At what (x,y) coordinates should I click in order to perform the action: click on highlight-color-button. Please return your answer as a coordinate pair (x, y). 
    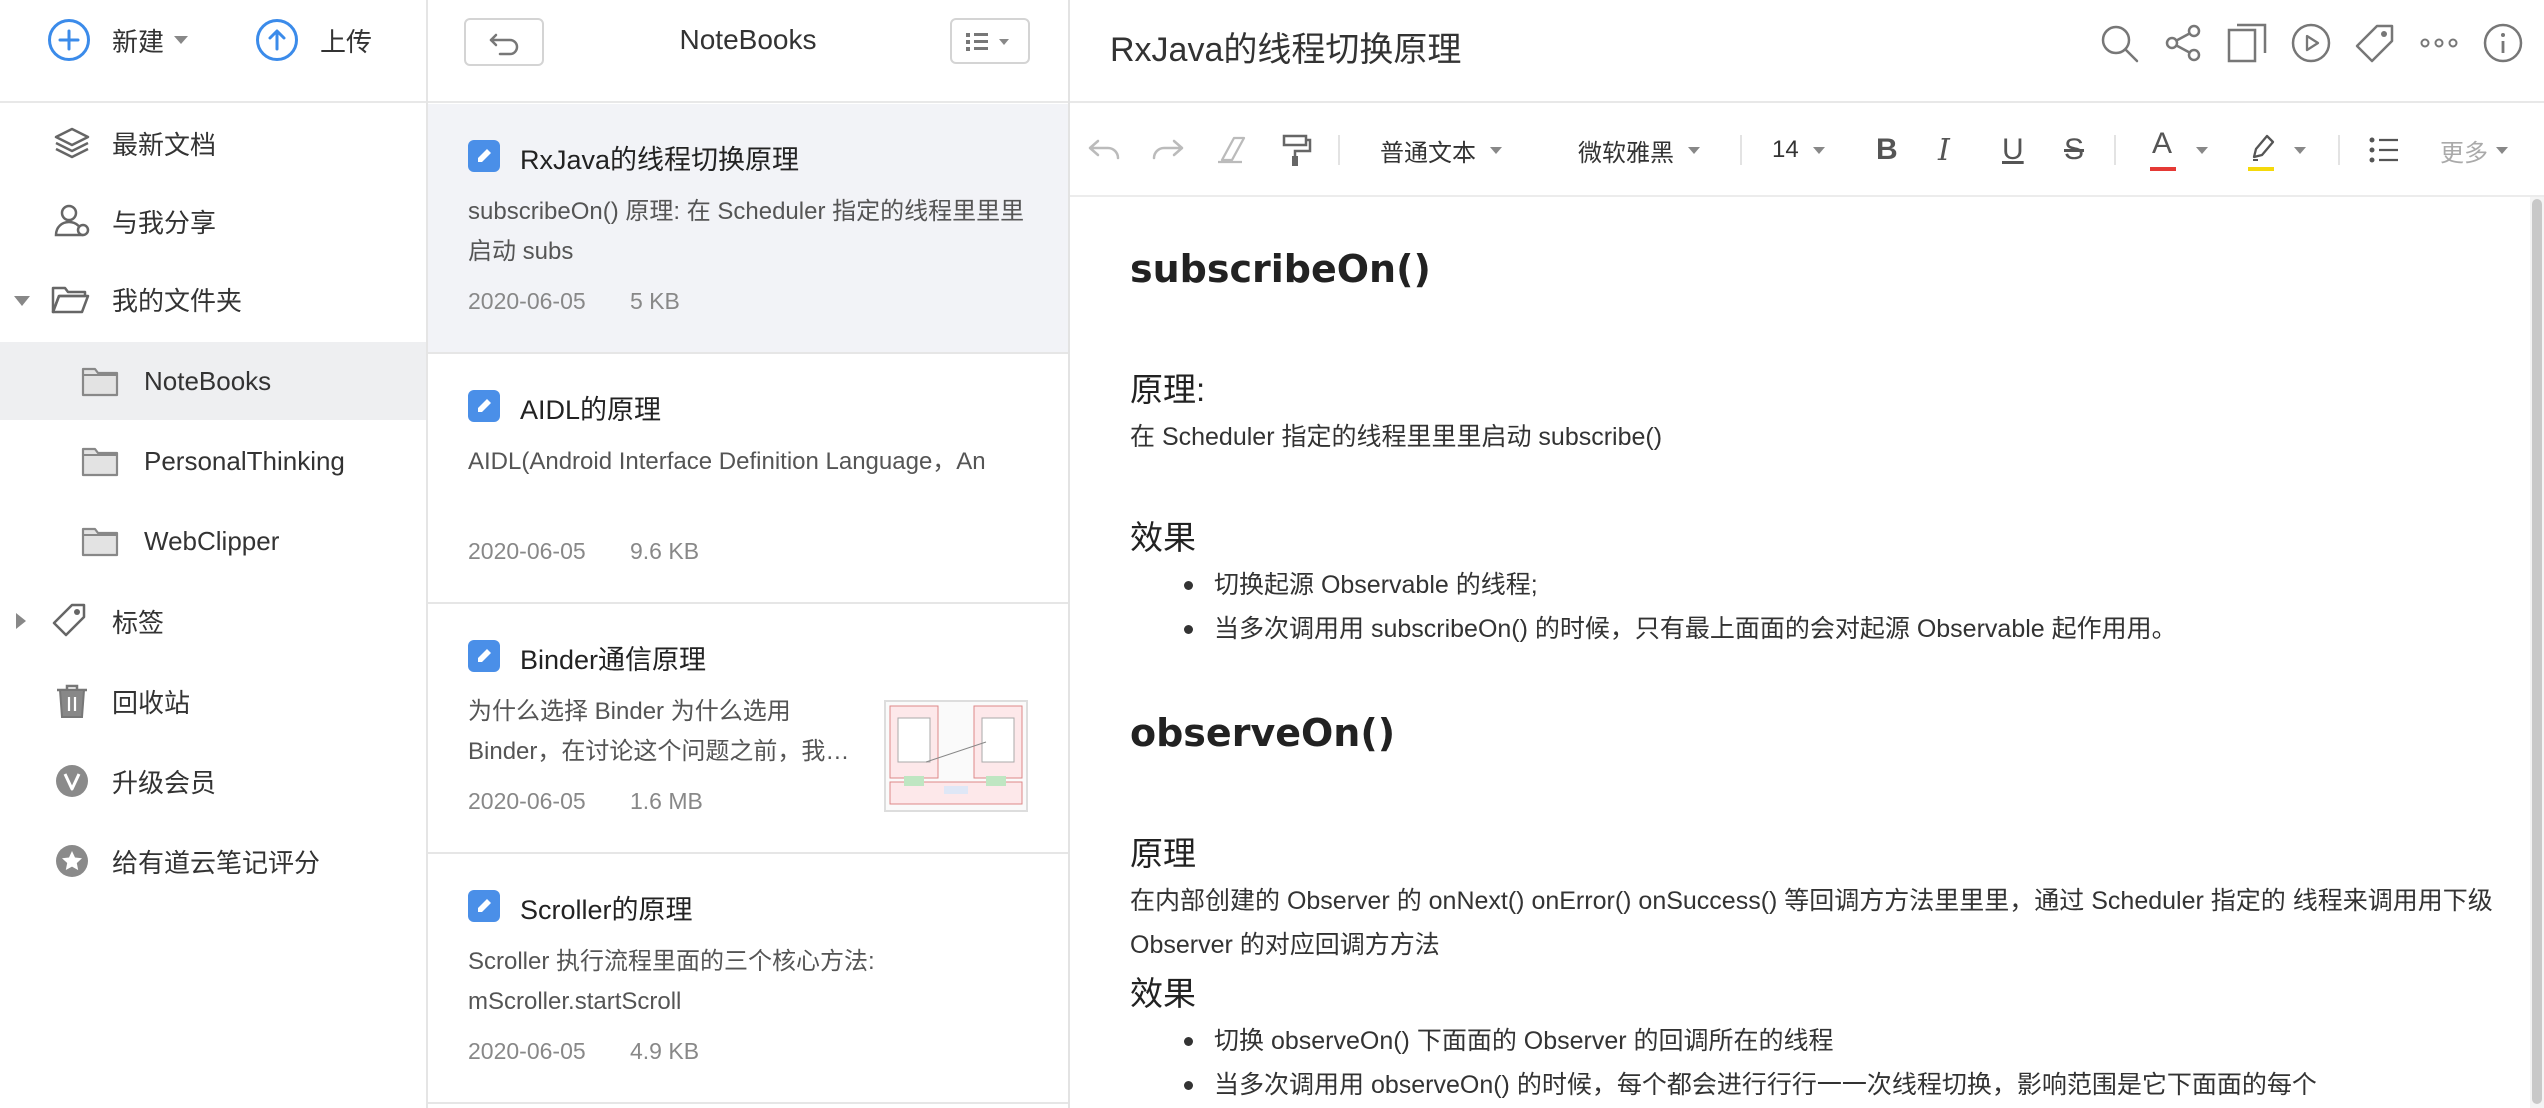
    Looking at the image, I should click on (2274, 150).